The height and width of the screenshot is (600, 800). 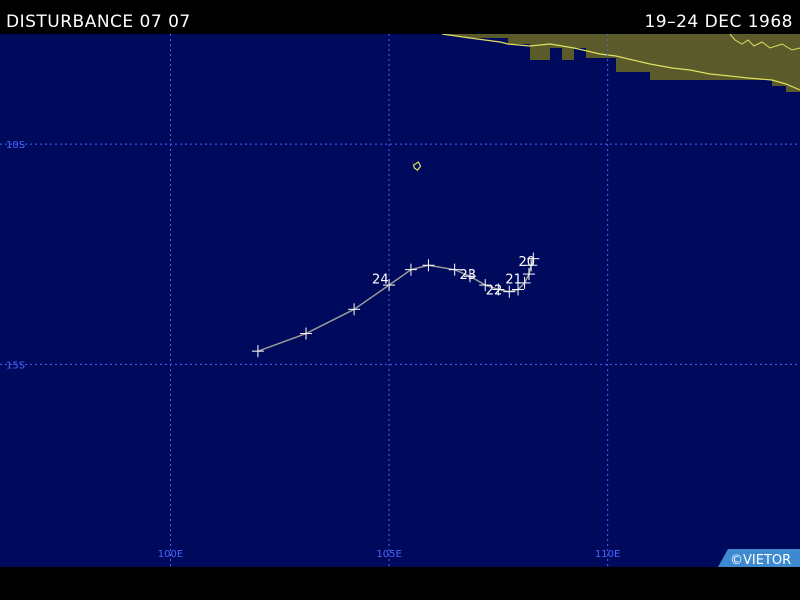 I want to click on lon-label: 105E, so click(x=388, y=554).